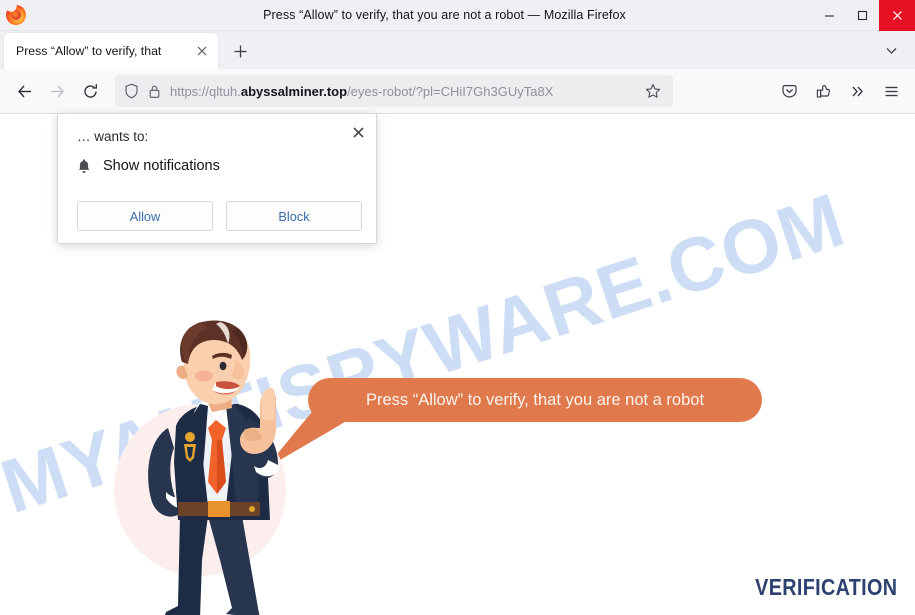  What do you see at coordinates (89, 51) in the screenshot?
I see `tab-title: Press “Allow” to verify, that` at bounding box center [89, 51].